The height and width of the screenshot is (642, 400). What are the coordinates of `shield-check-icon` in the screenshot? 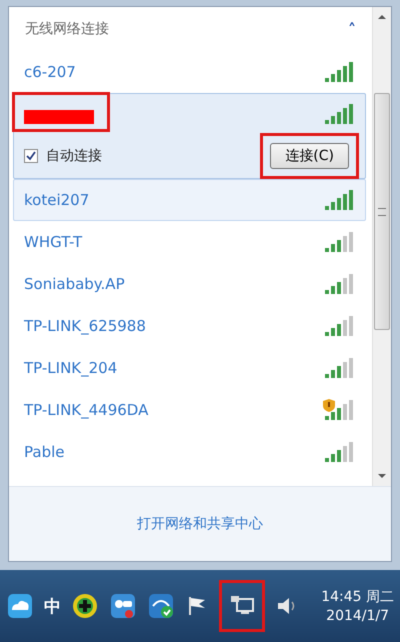 It's located at (161, 606).